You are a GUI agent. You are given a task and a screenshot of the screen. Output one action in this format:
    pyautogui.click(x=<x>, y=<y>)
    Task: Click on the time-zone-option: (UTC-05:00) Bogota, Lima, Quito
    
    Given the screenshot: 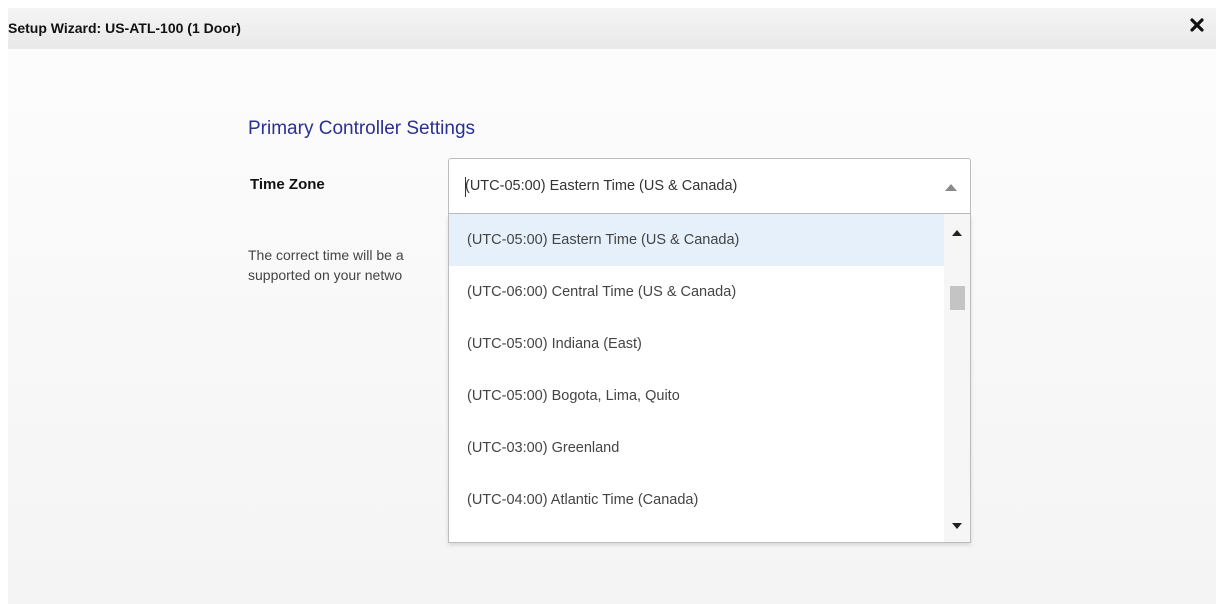 What is the action you would take?
    pyautogui.click(x=697, y=396)
    